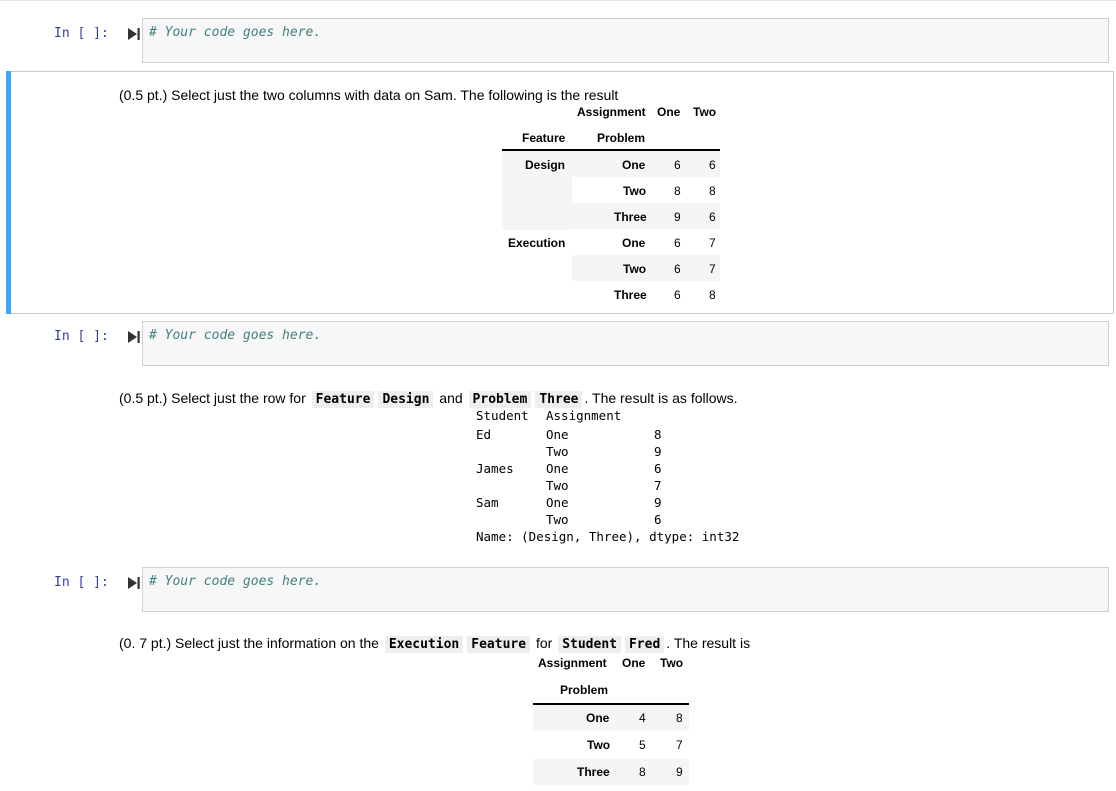  I want to click on text: and, so click(451, 398).